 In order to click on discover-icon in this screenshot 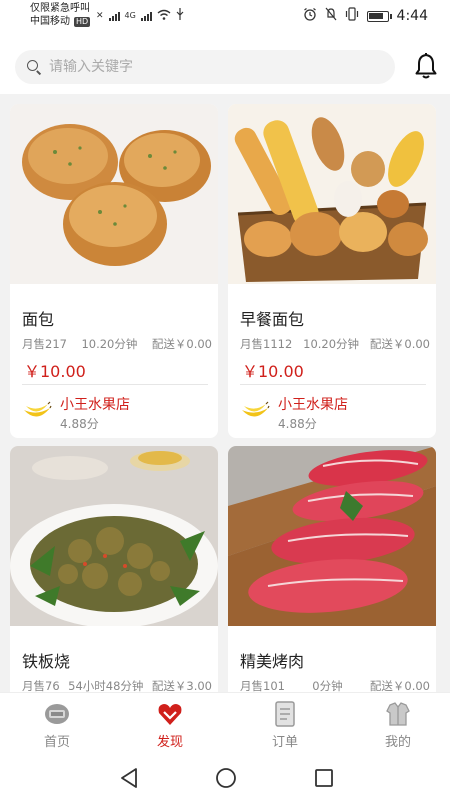, I will do `click(170, 714)`.